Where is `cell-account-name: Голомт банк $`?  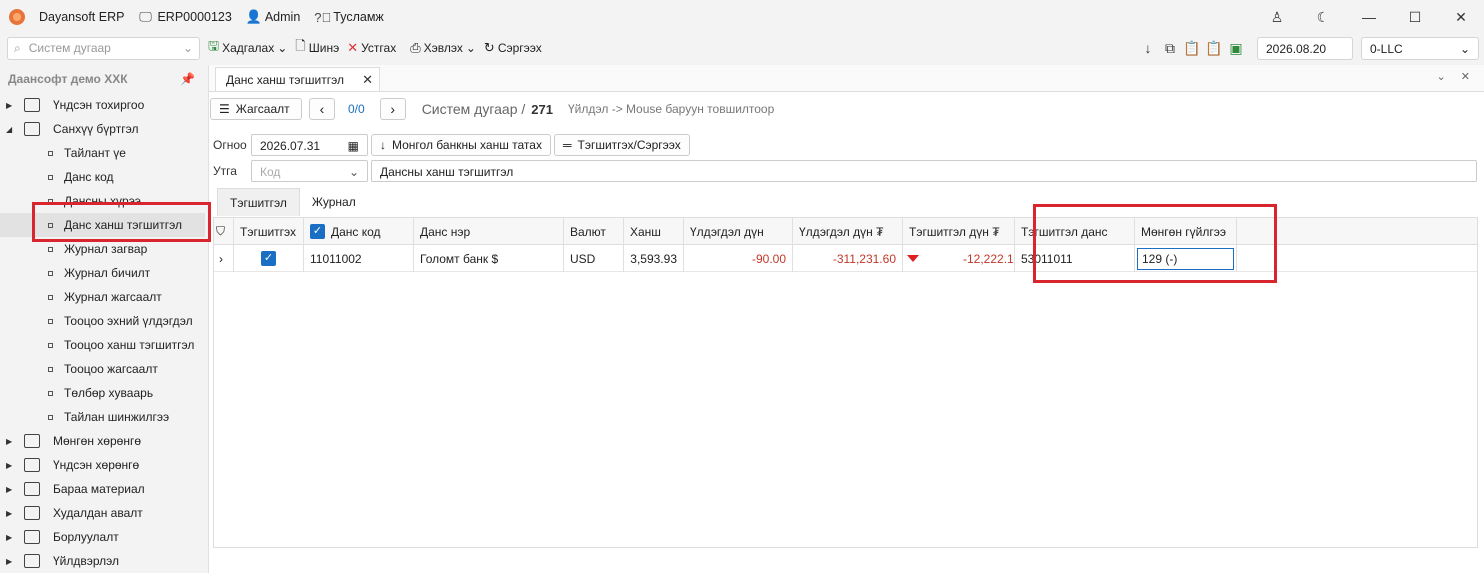 cell-account-name: Голомт банк $ is located at coordinates (489, 258).